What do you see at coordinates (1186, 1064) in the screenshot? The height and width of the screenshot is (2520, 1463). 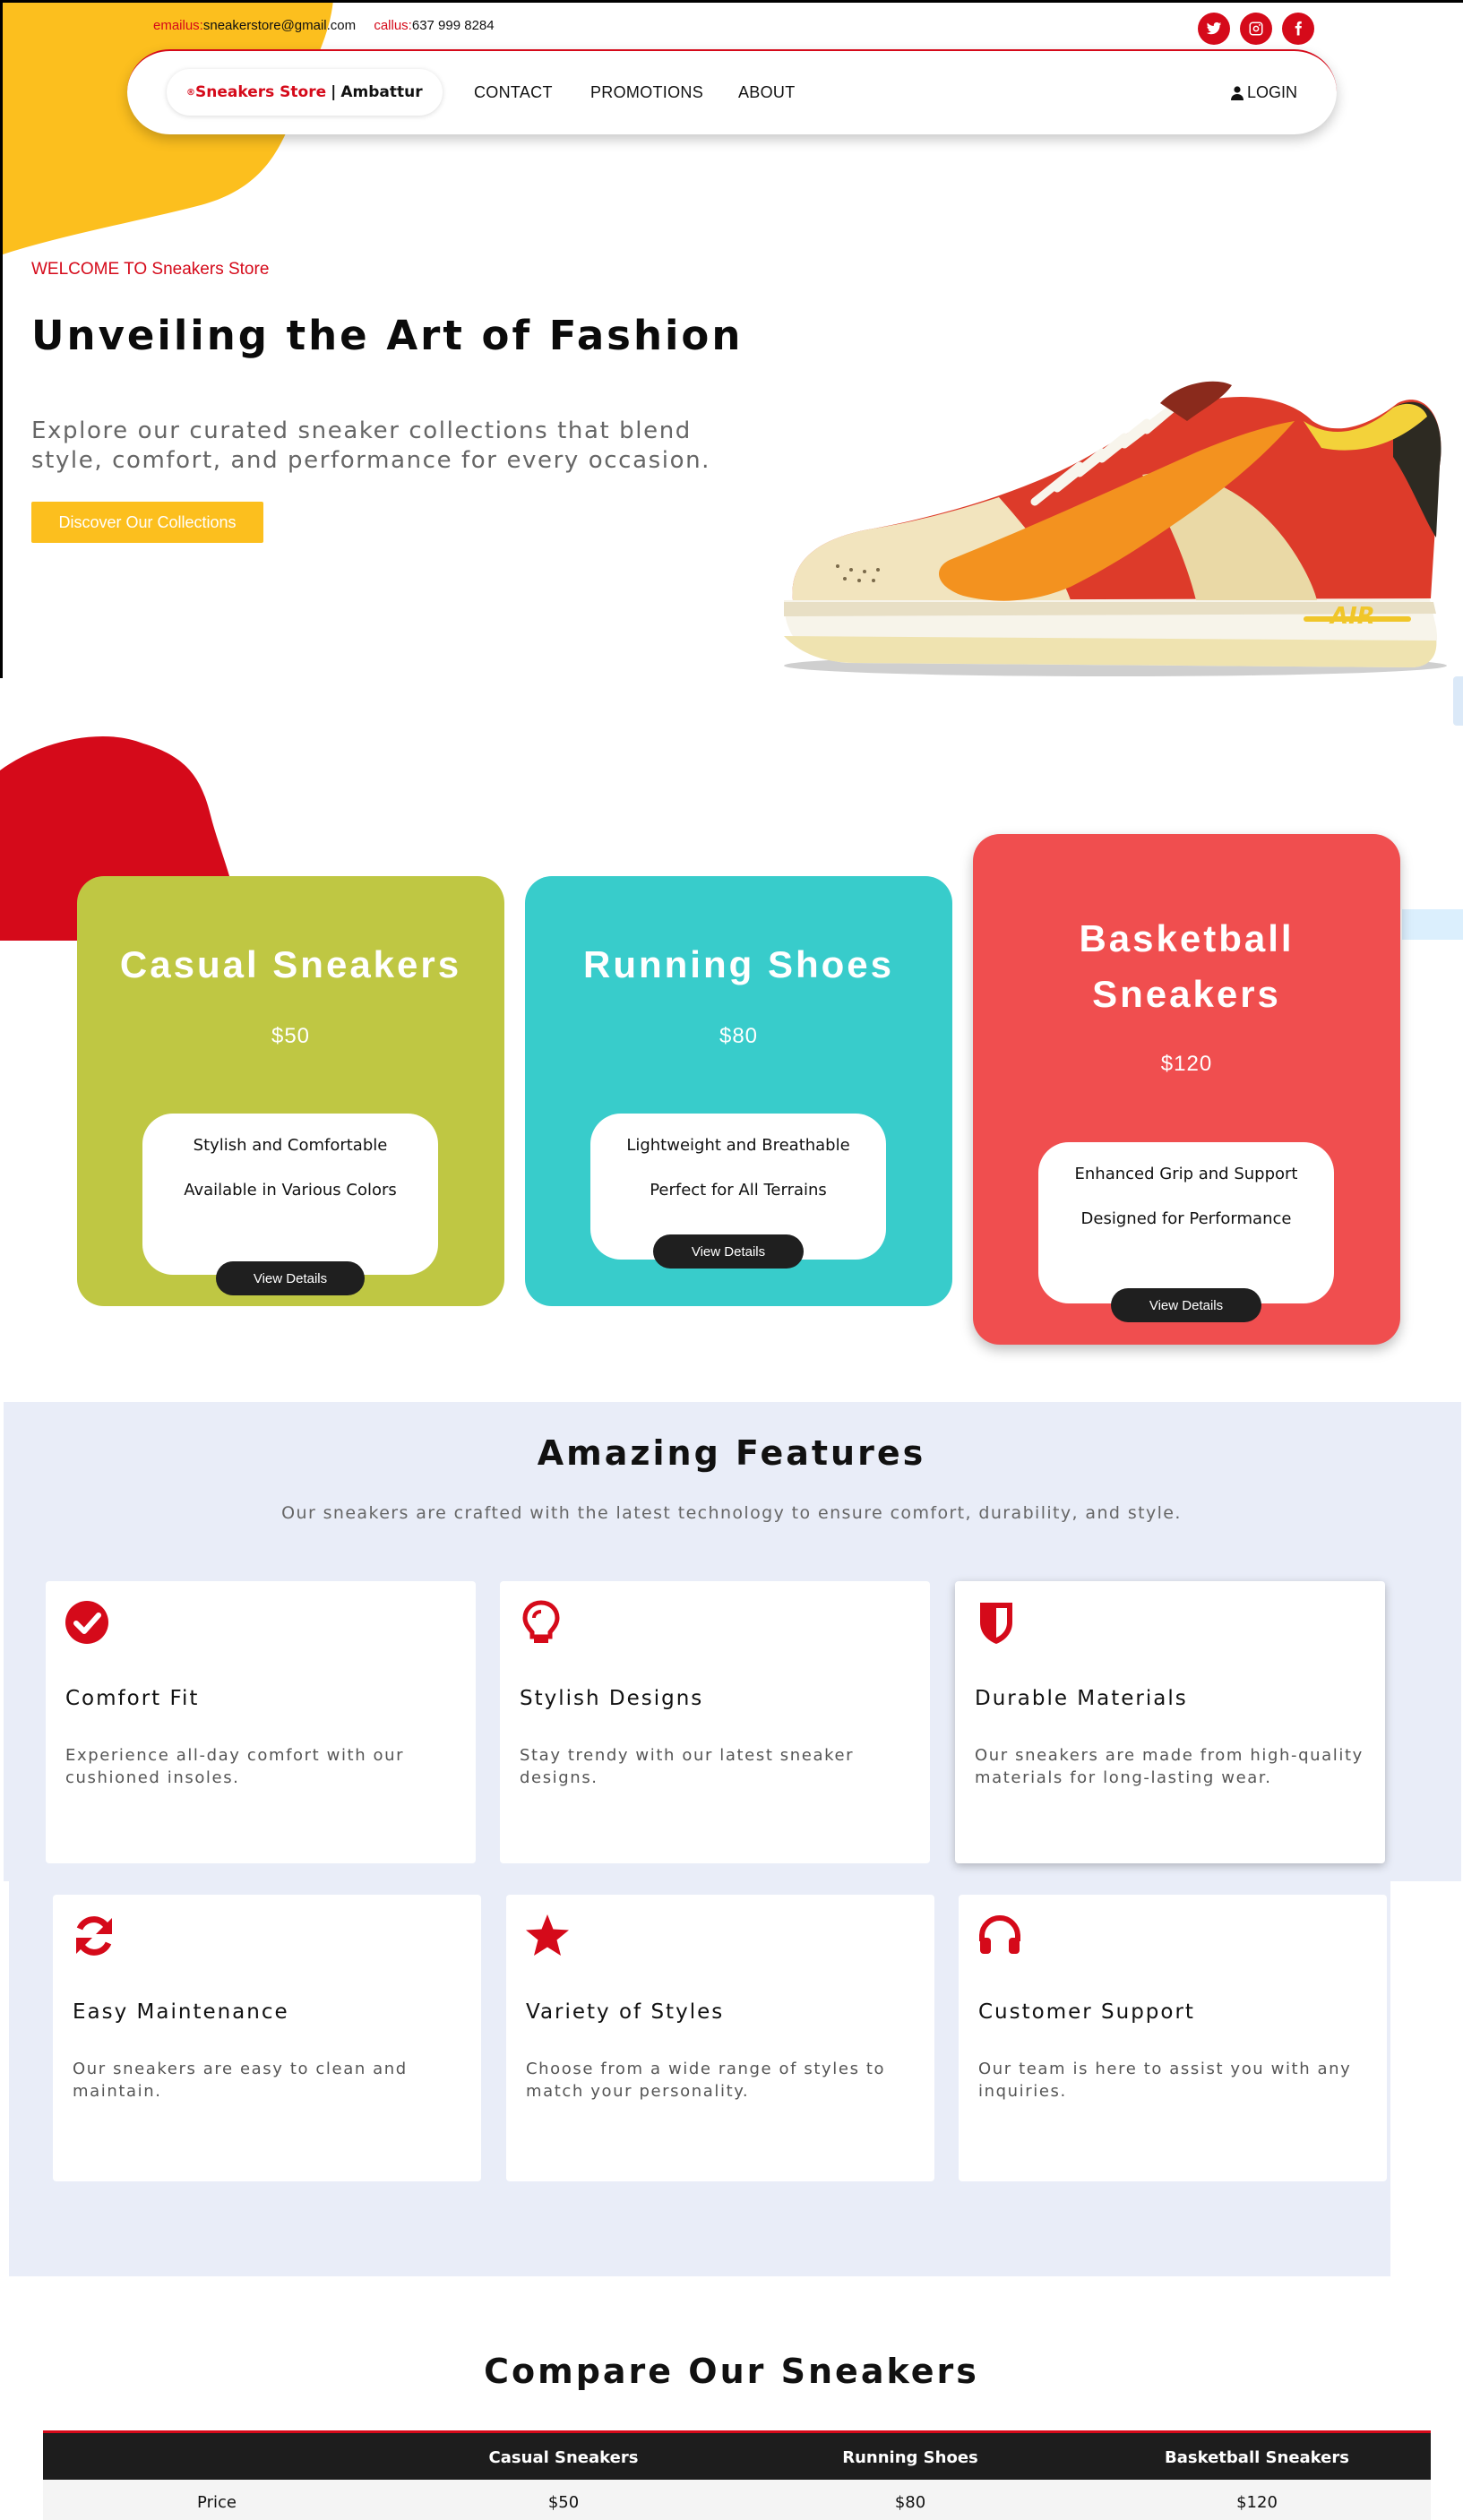 I see `product-price: $120` at bounding box center [1186, 1064].